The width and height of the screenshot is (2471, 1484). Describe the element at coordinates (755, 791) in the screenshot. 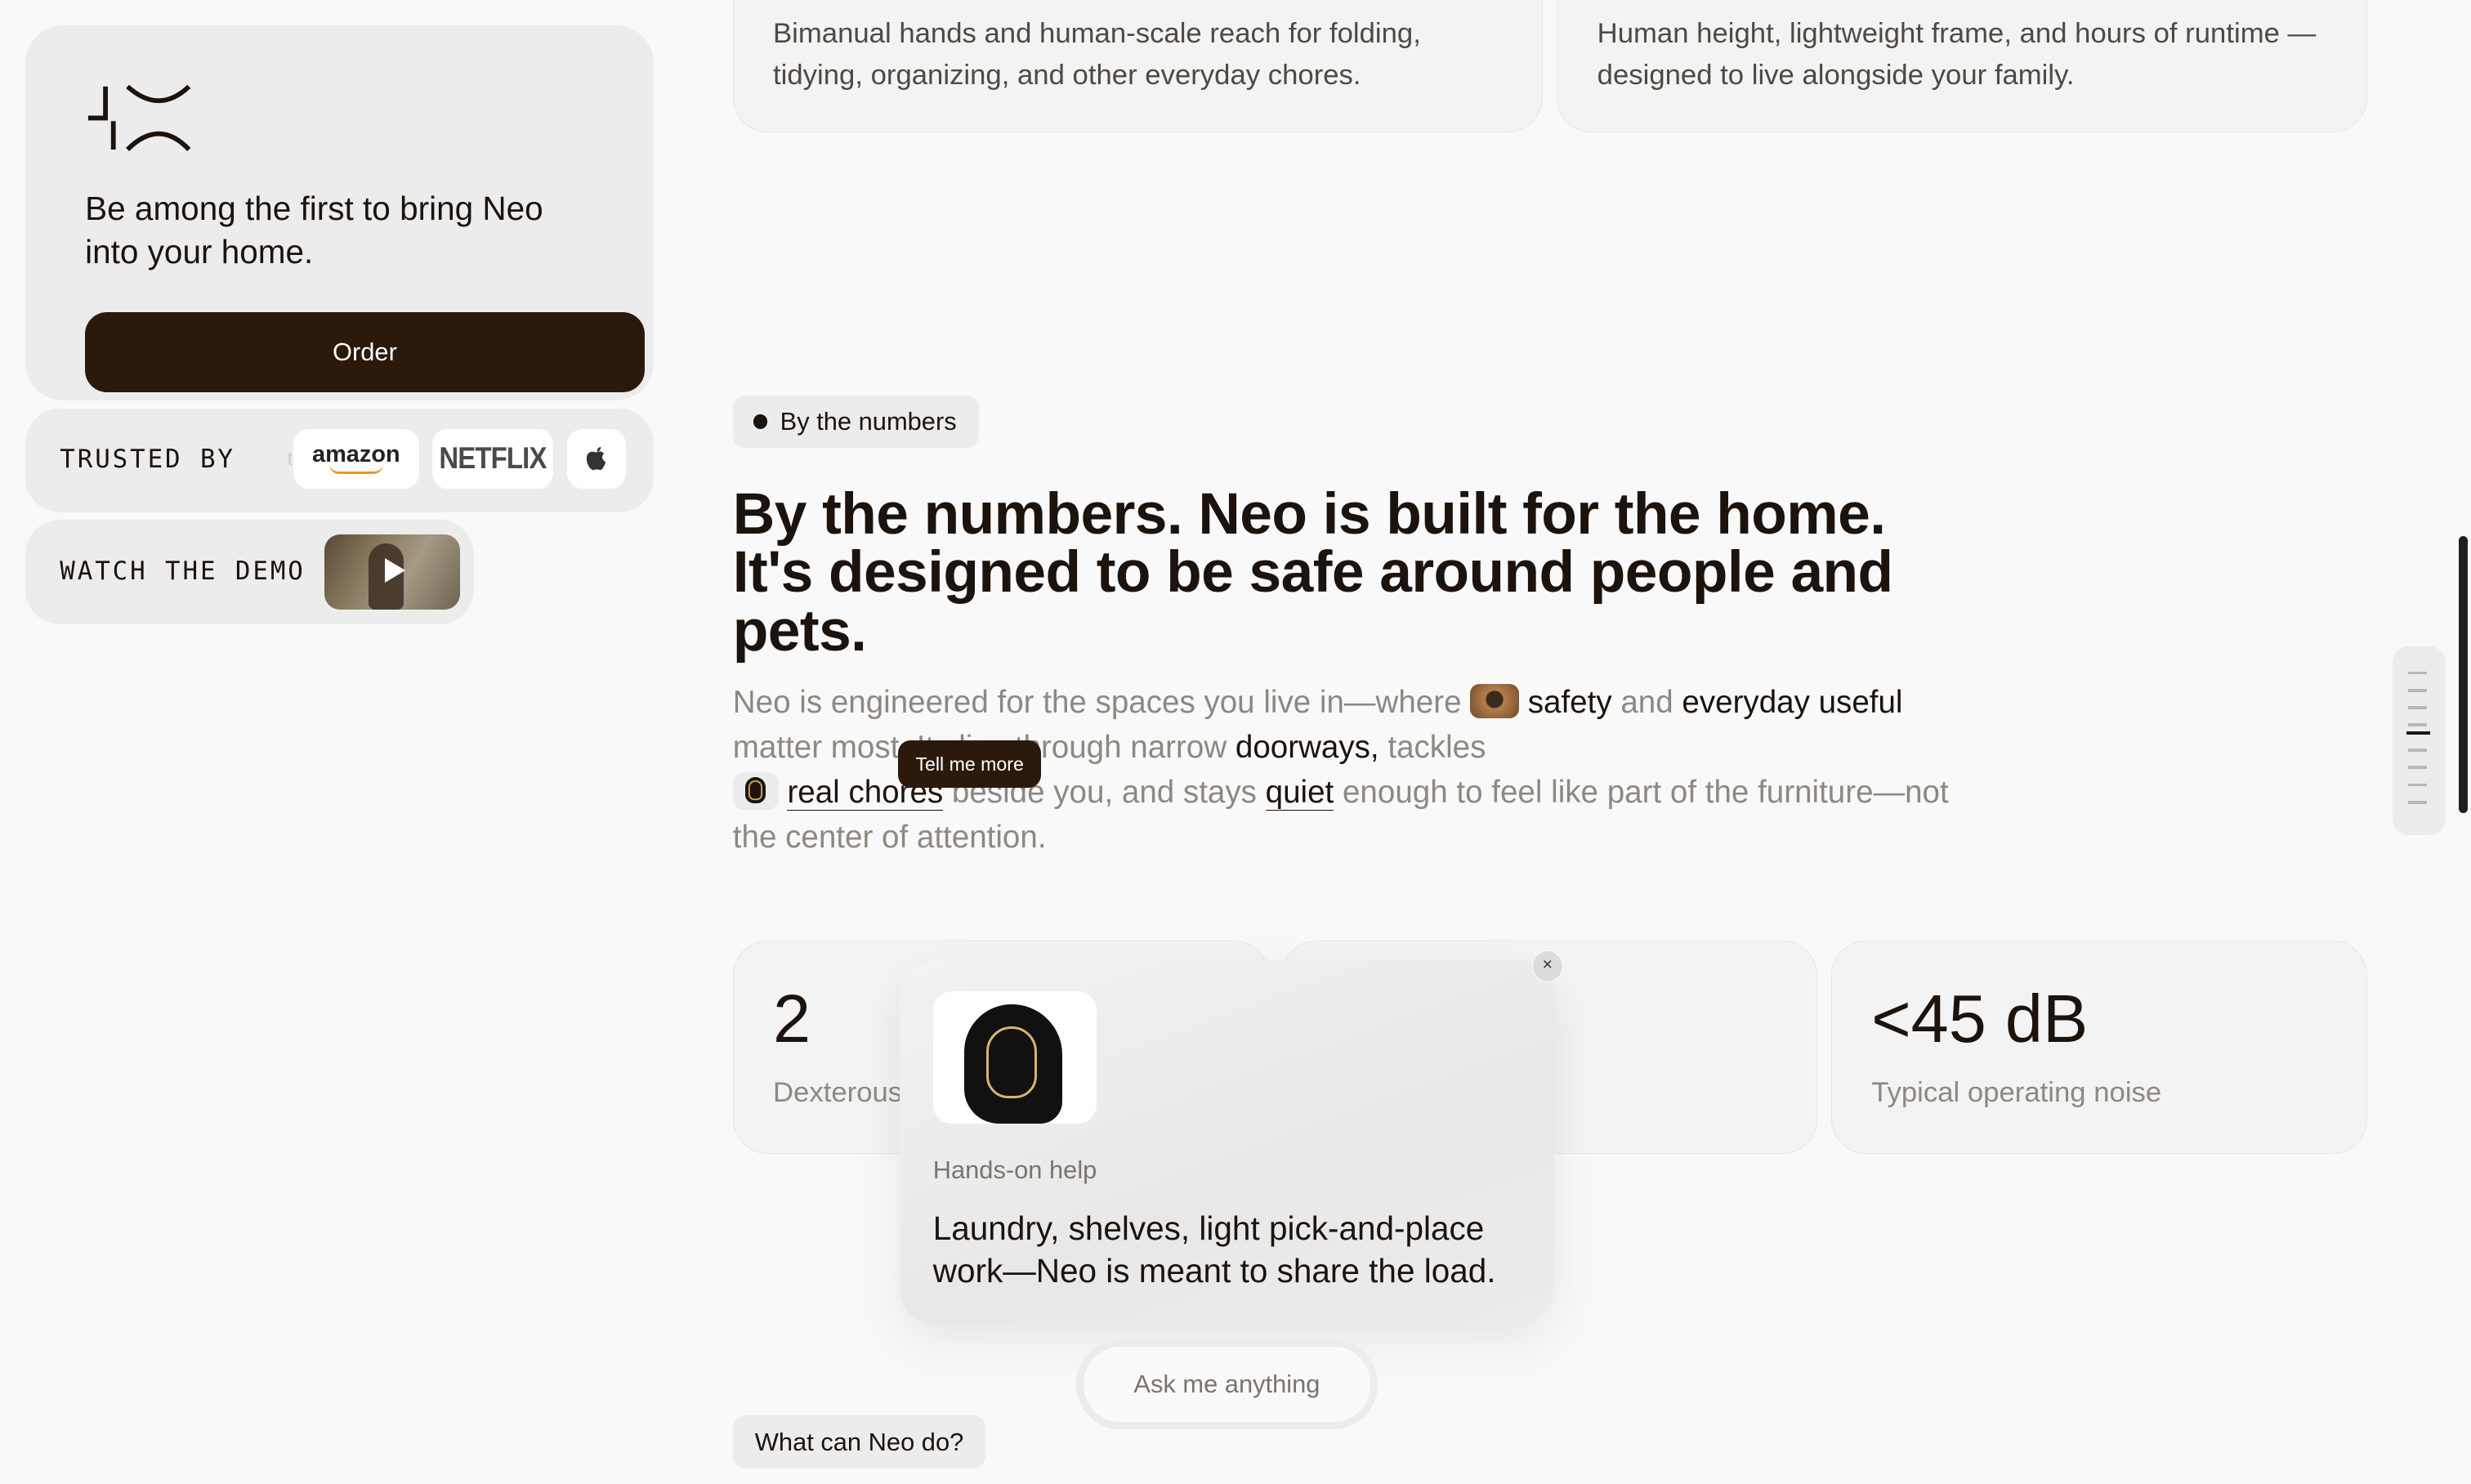

I see `robot-head-icon` at that location.